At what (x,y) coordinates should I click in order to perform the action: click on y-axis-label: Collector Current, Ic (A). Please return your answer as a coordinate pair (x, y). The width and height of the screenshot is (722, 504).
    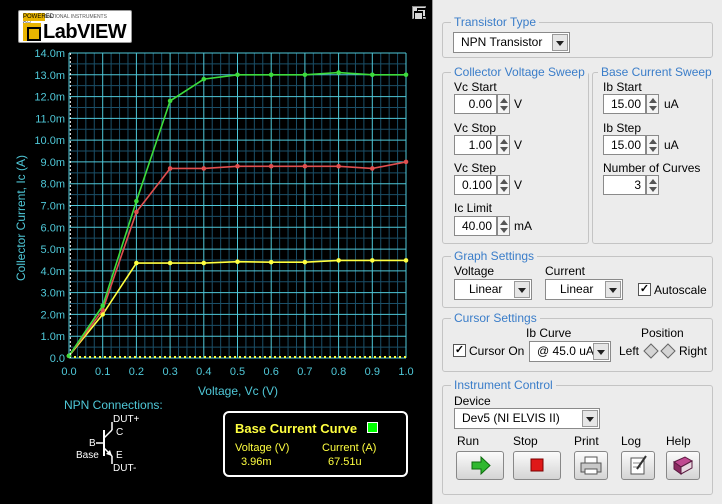
    Looking at the image, I should click on (21, 218).